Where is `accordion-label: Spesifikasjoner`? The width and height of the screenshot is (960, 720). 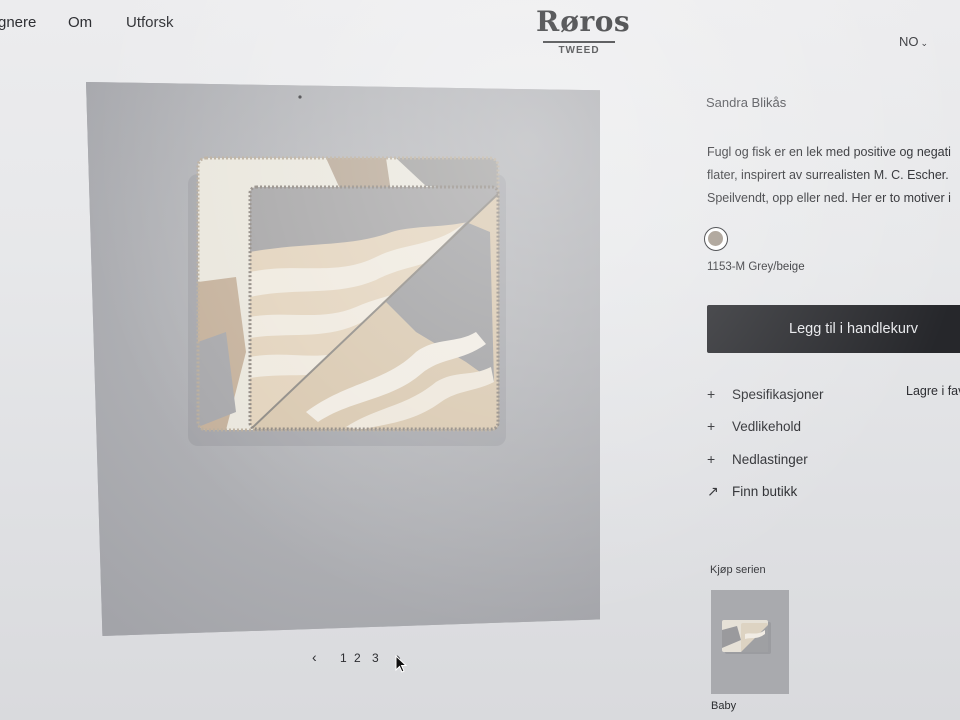 accordion-label: Spesifikasjoner is located at coordinates (778, 394).